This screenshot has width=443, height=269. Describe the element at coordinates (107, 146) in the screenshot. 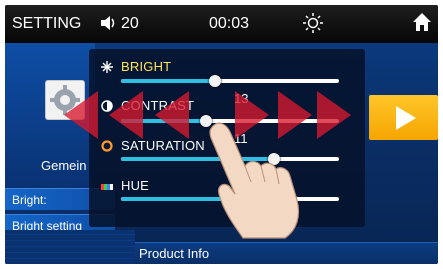

I see `saturation-icon` at that location.